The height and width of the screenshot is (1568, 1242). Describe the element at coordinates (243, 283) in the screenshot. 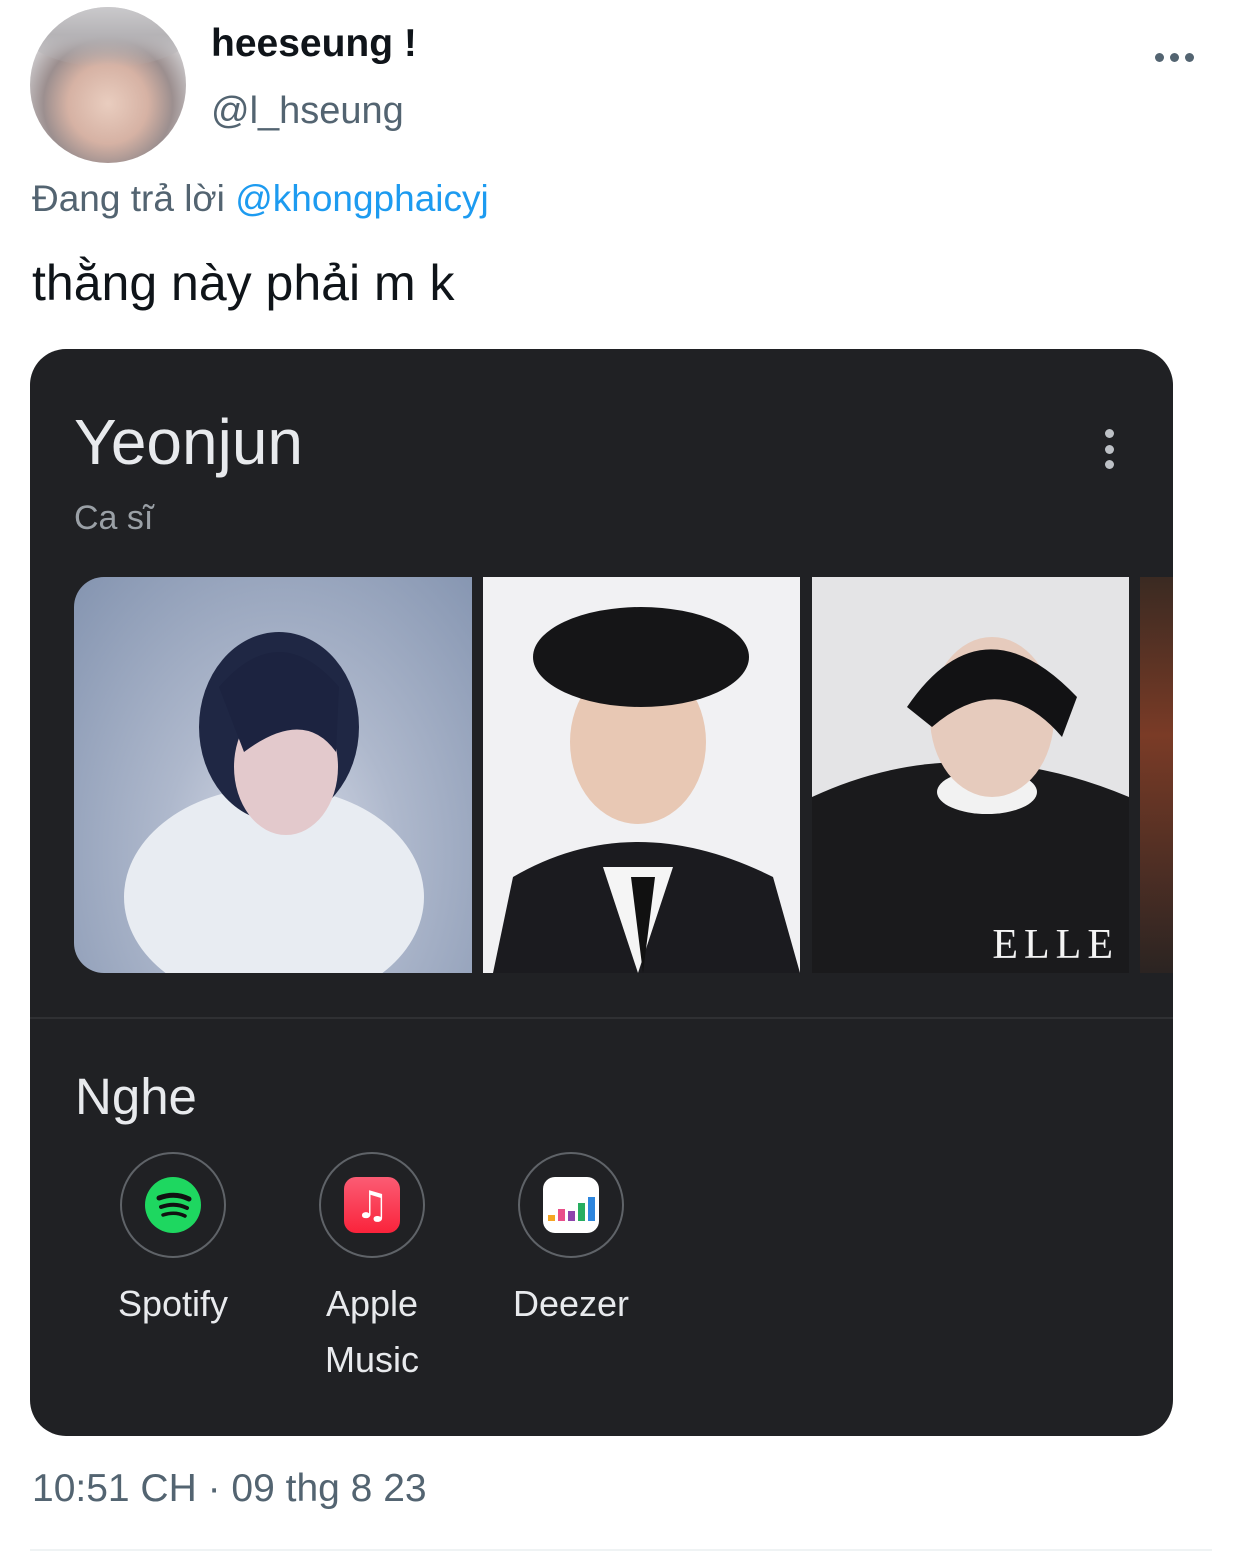

I see `tweet-text: thằng này phải m k` at that location.